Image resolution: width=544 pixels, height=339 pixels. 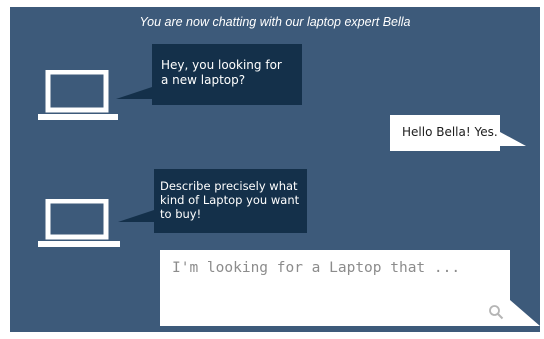 I want to click on search-icon, so click(x=496, y=314).